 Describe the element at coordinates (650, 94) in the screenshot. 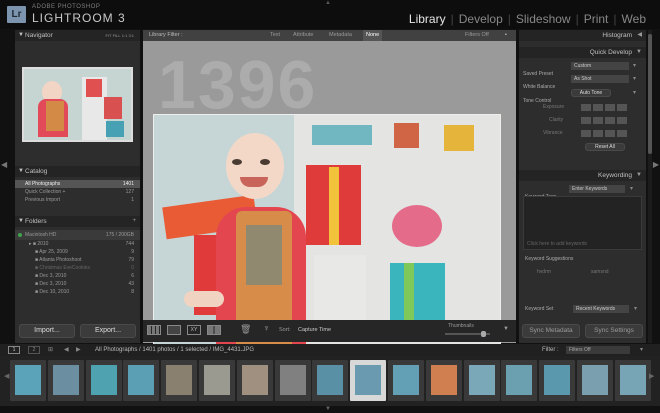

I see `right-panel-scroll-thumb` at that location.